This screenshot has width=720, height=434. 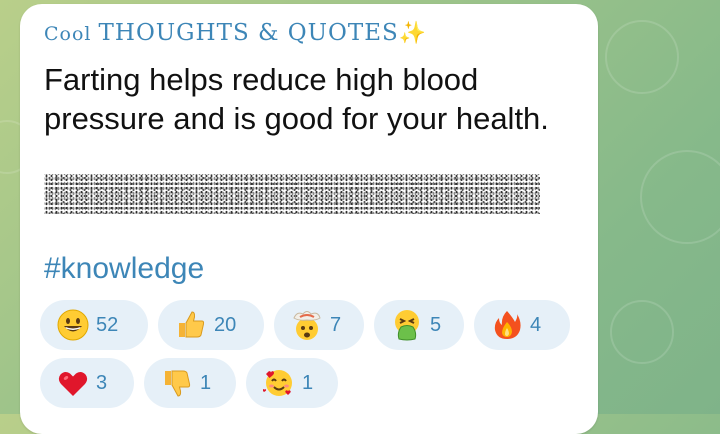 What do you see at coordinates (107, 324) in the screenshot?
I see `reaction-count: 52` at bounding box center [107, 324].